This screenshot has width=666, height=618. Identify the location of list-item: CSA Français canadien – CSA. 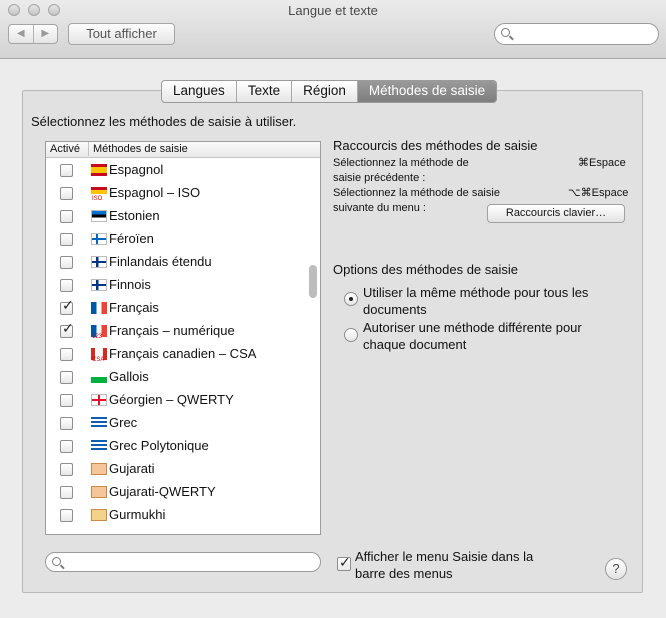
(183, 354).